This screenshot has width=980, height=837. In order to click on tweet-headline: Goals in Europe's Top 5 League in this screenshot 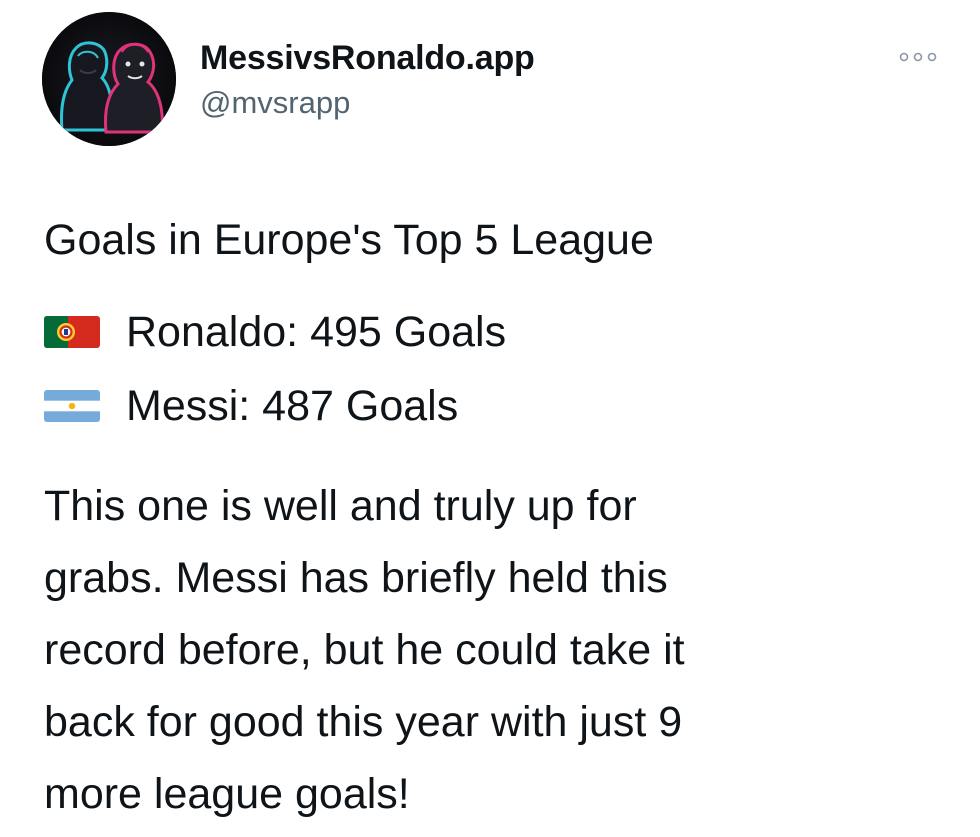, I will do `click(349, 240)`.